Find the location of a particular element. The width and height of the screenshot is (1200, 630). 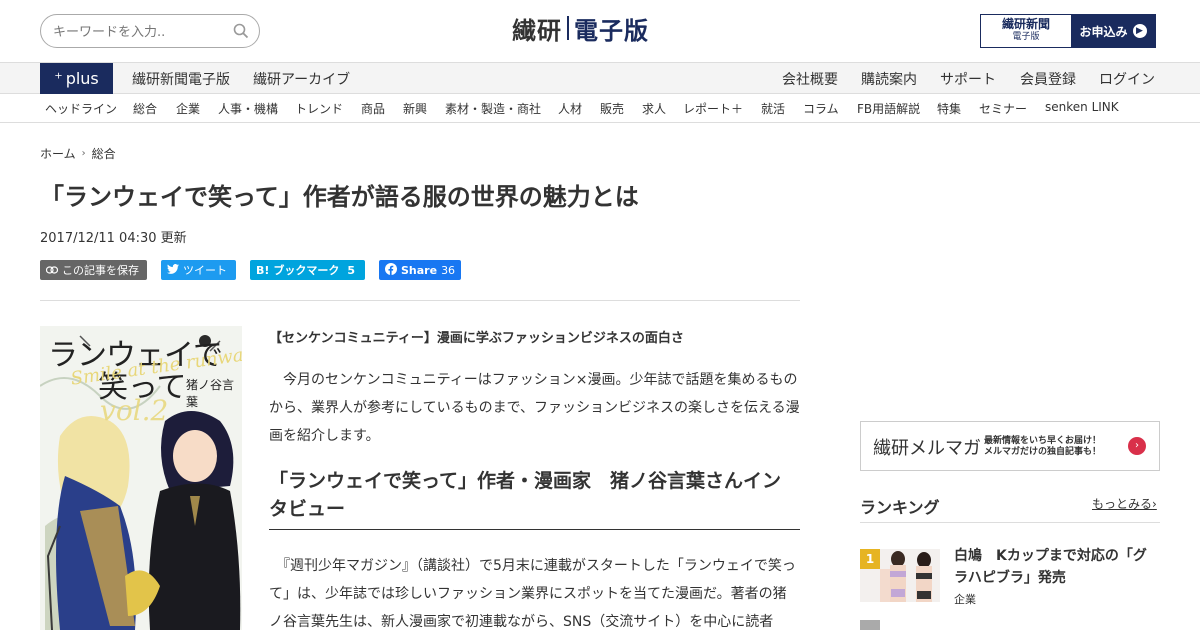

category-item: コラム is located at coordinates (821, 108).